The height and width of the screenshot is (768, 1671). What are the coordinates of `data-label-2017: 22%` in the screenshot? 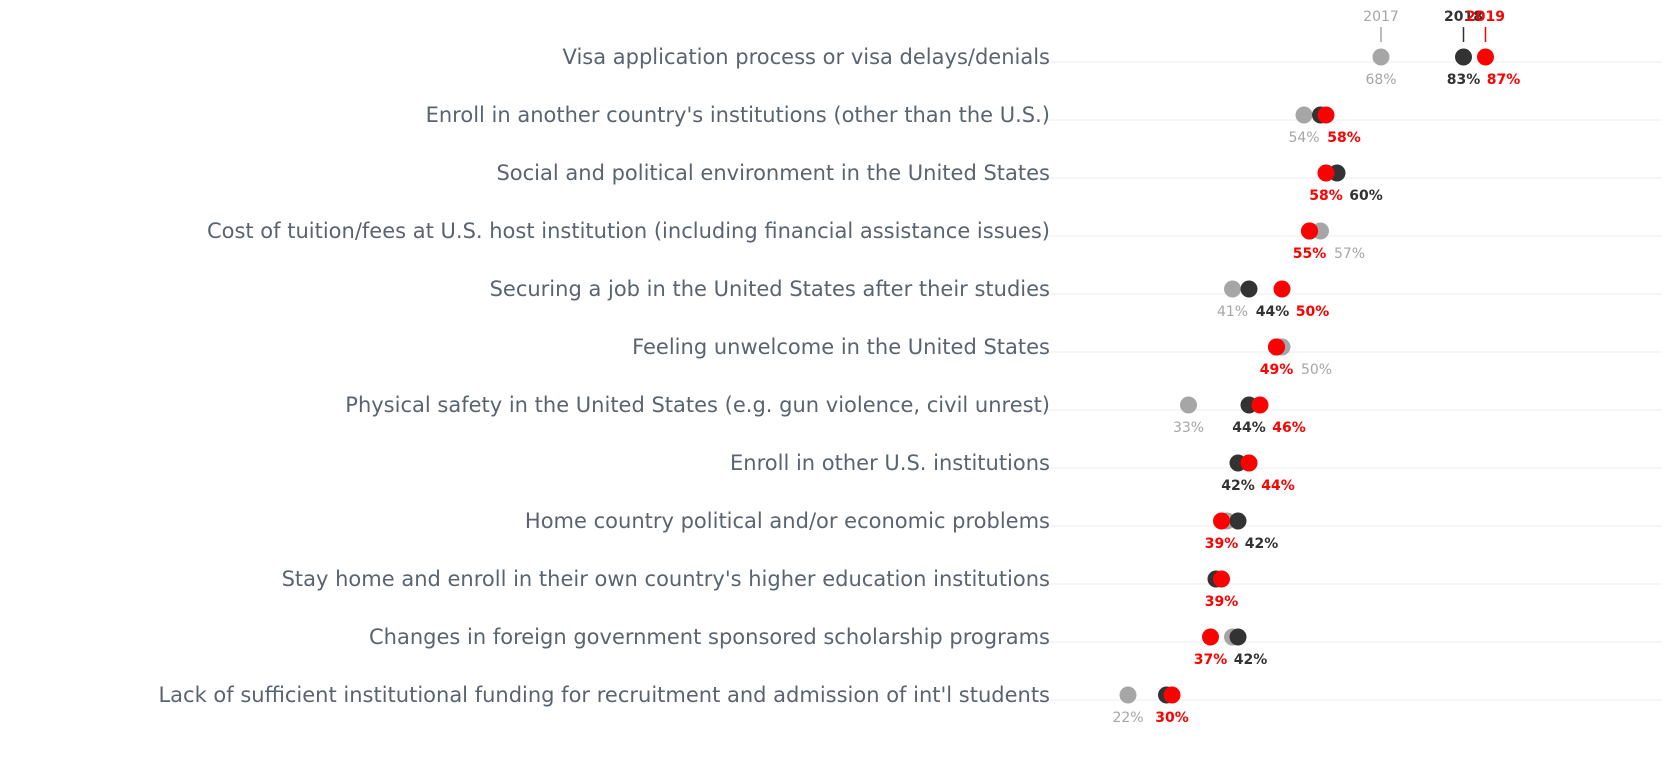 It's located at (1127, 718).